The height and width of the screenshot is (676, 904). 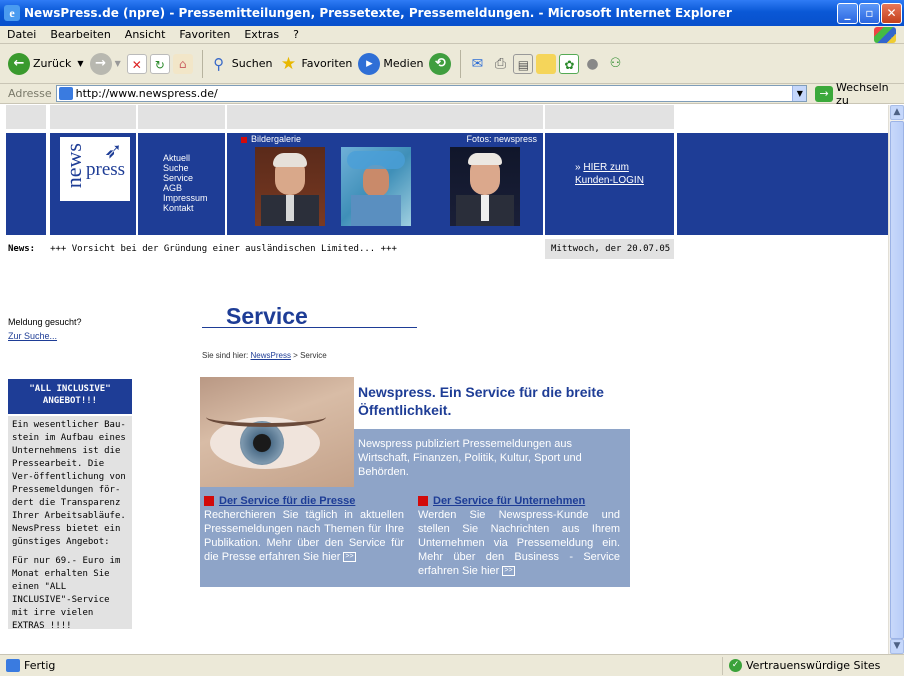 What do you see at coordinates (185, 188) in the screenshot?
I see `nav-agb: AGB` at bounding box center [185, 188].